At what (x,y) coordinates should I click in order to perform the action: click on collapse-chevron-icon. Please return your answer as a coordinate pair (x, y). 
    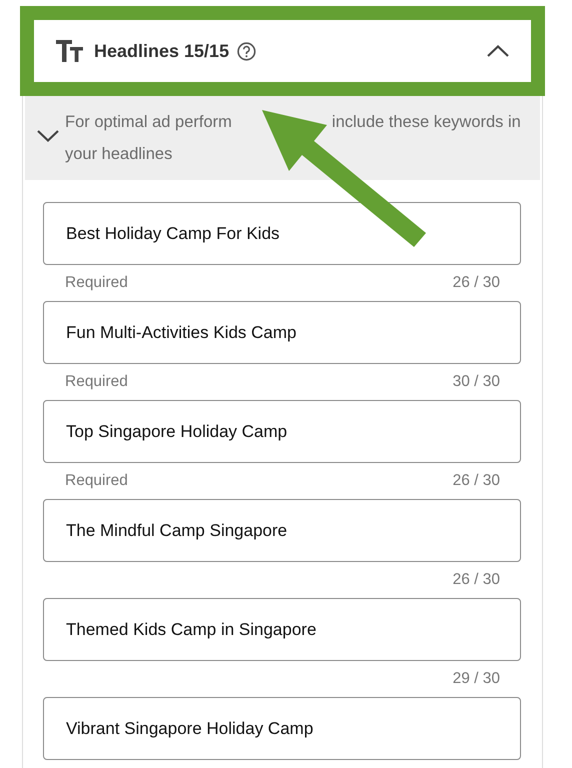
    Looking at the image, I should click on (498, 51).